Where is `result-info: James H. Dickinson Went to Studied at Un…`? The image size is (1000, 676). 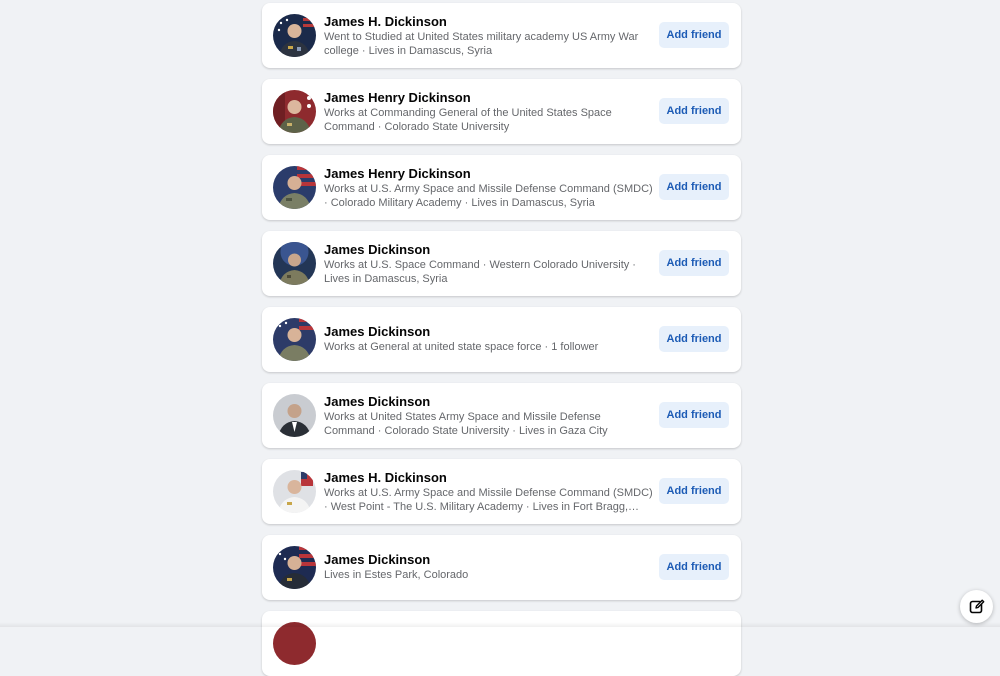 result-info: James H. Dickinson Went to Studied at Un… is located at coordinates (489, 36).